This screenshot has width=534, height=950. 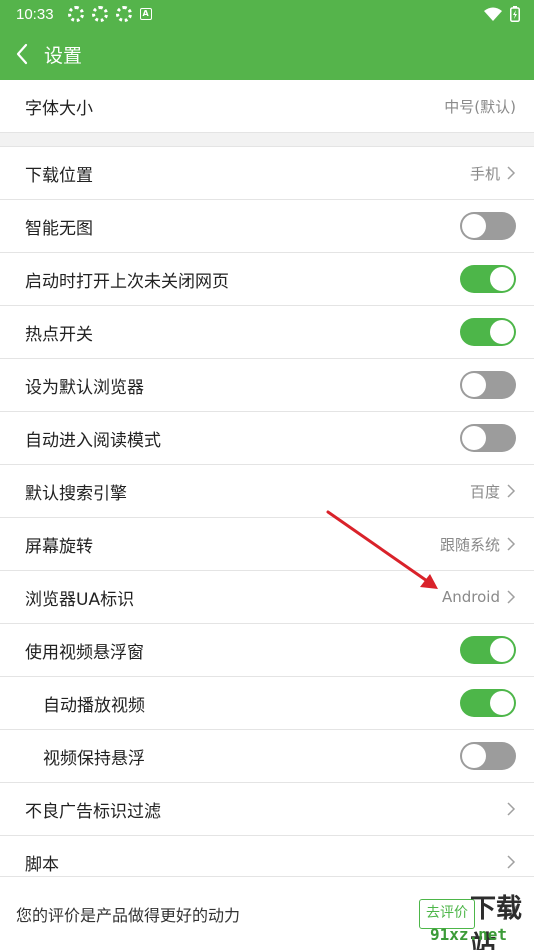 What do you see at coordinates (484, 173) in the screenshot?
I see `setting-value: 手机` at bounding box center [484, 173].